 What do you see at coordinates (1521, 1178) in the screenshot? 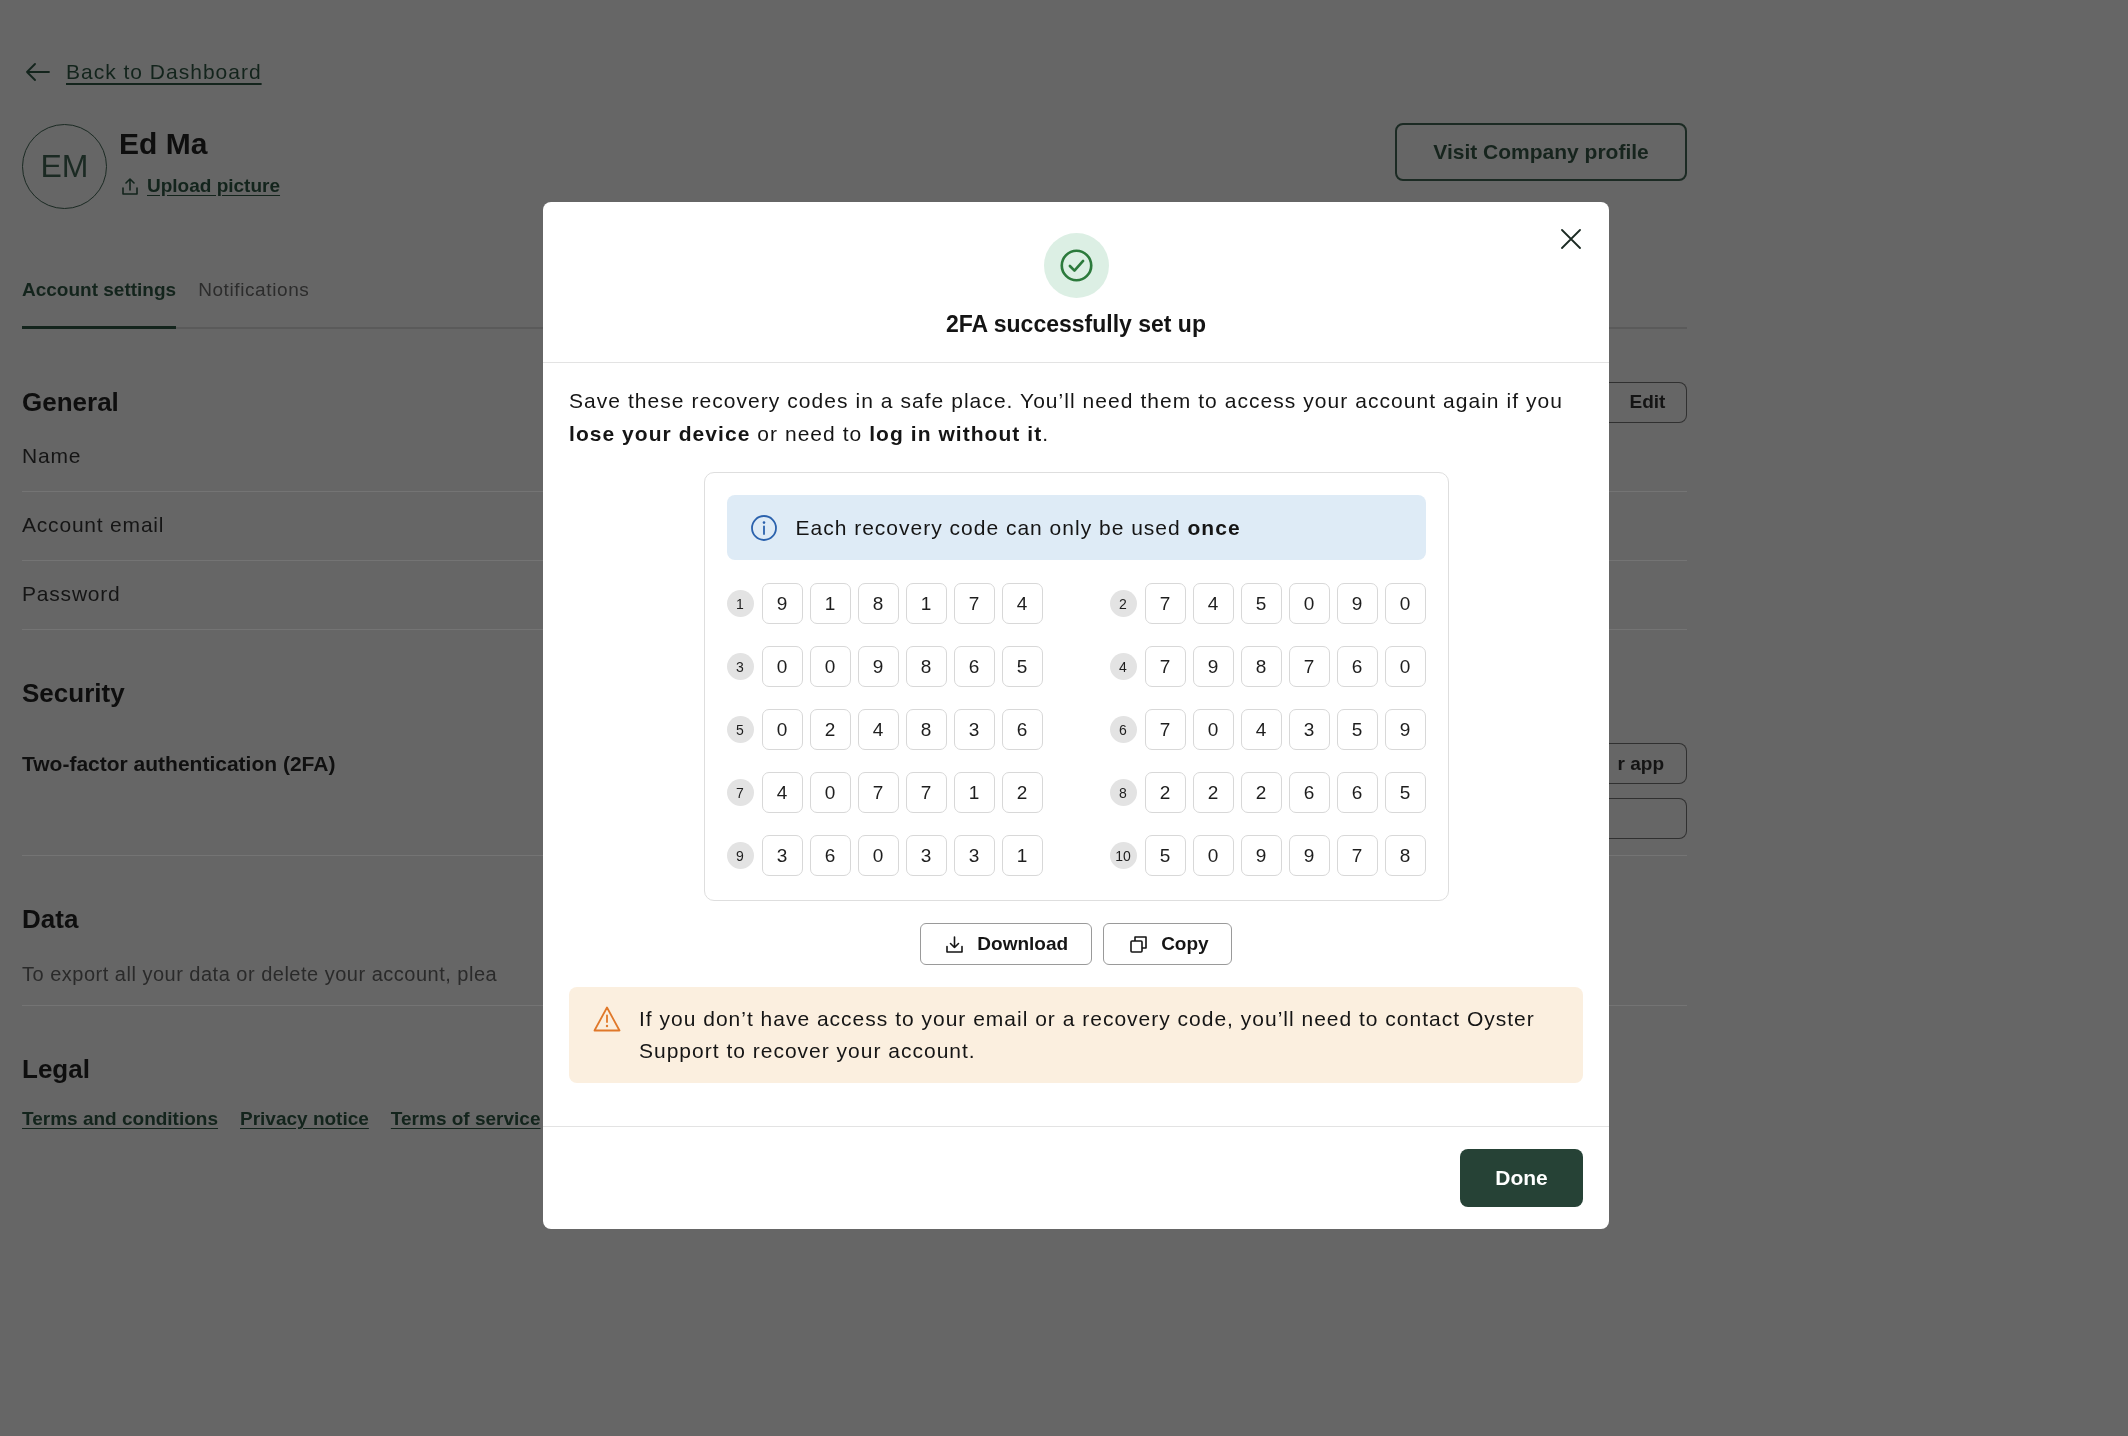
I see `done-button: Done` at bounding box center [1521, 1178].